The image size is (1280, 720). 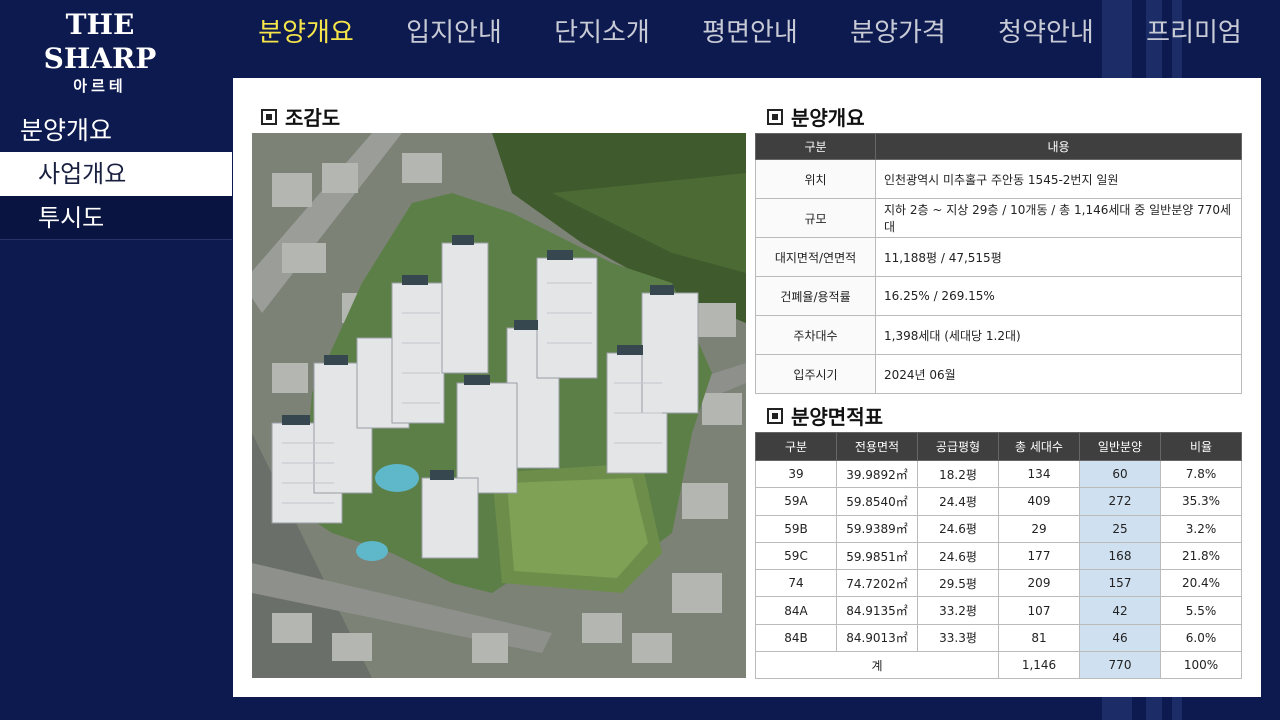 What do you see at coordinates (100, 41) in the screenshot?
I see `brand-name: THE SHARP` at bounding box center [100, 41].